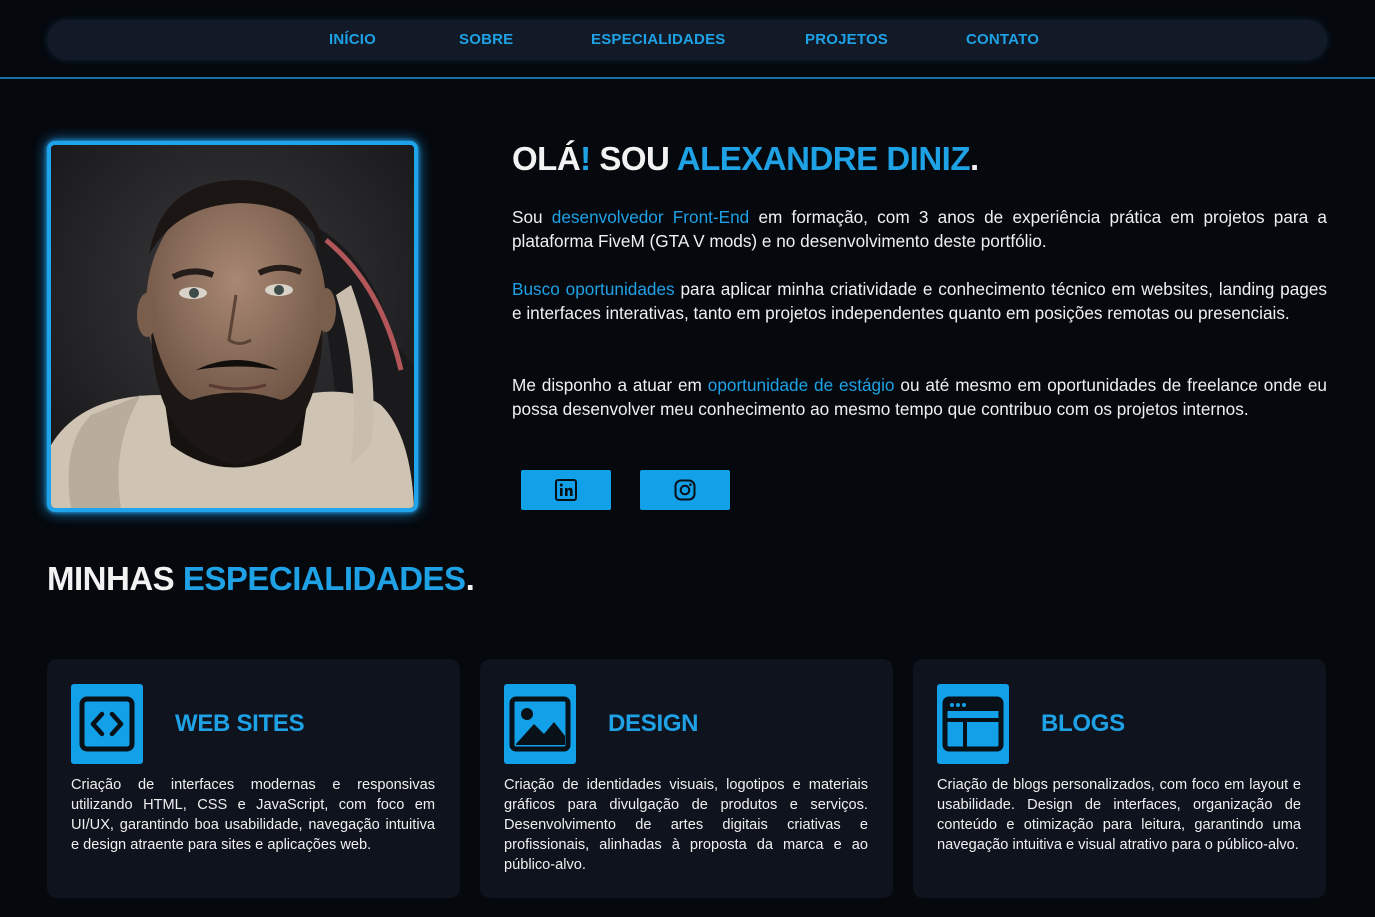  I want to click on card-title-blogs: BLOGS, so click(1083, 723).